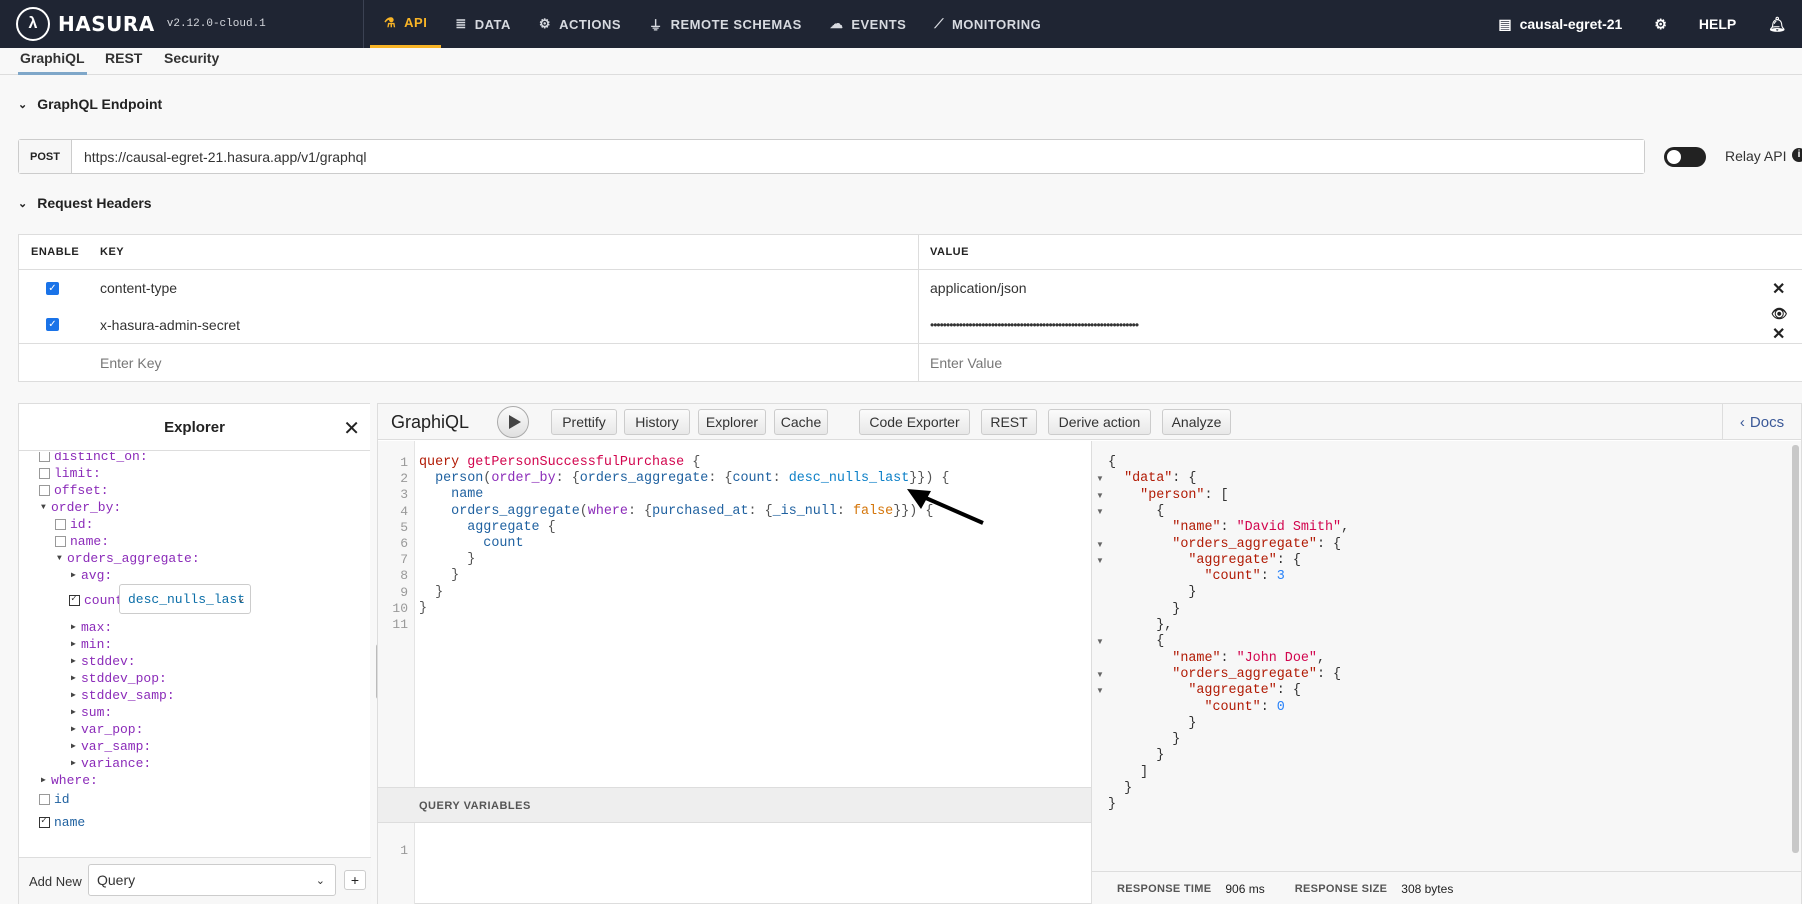  Describe the element at coordinates (111, 746) in the screenshot. I see `tree-arg-var-samp: ▶ var_samp:` at that location.